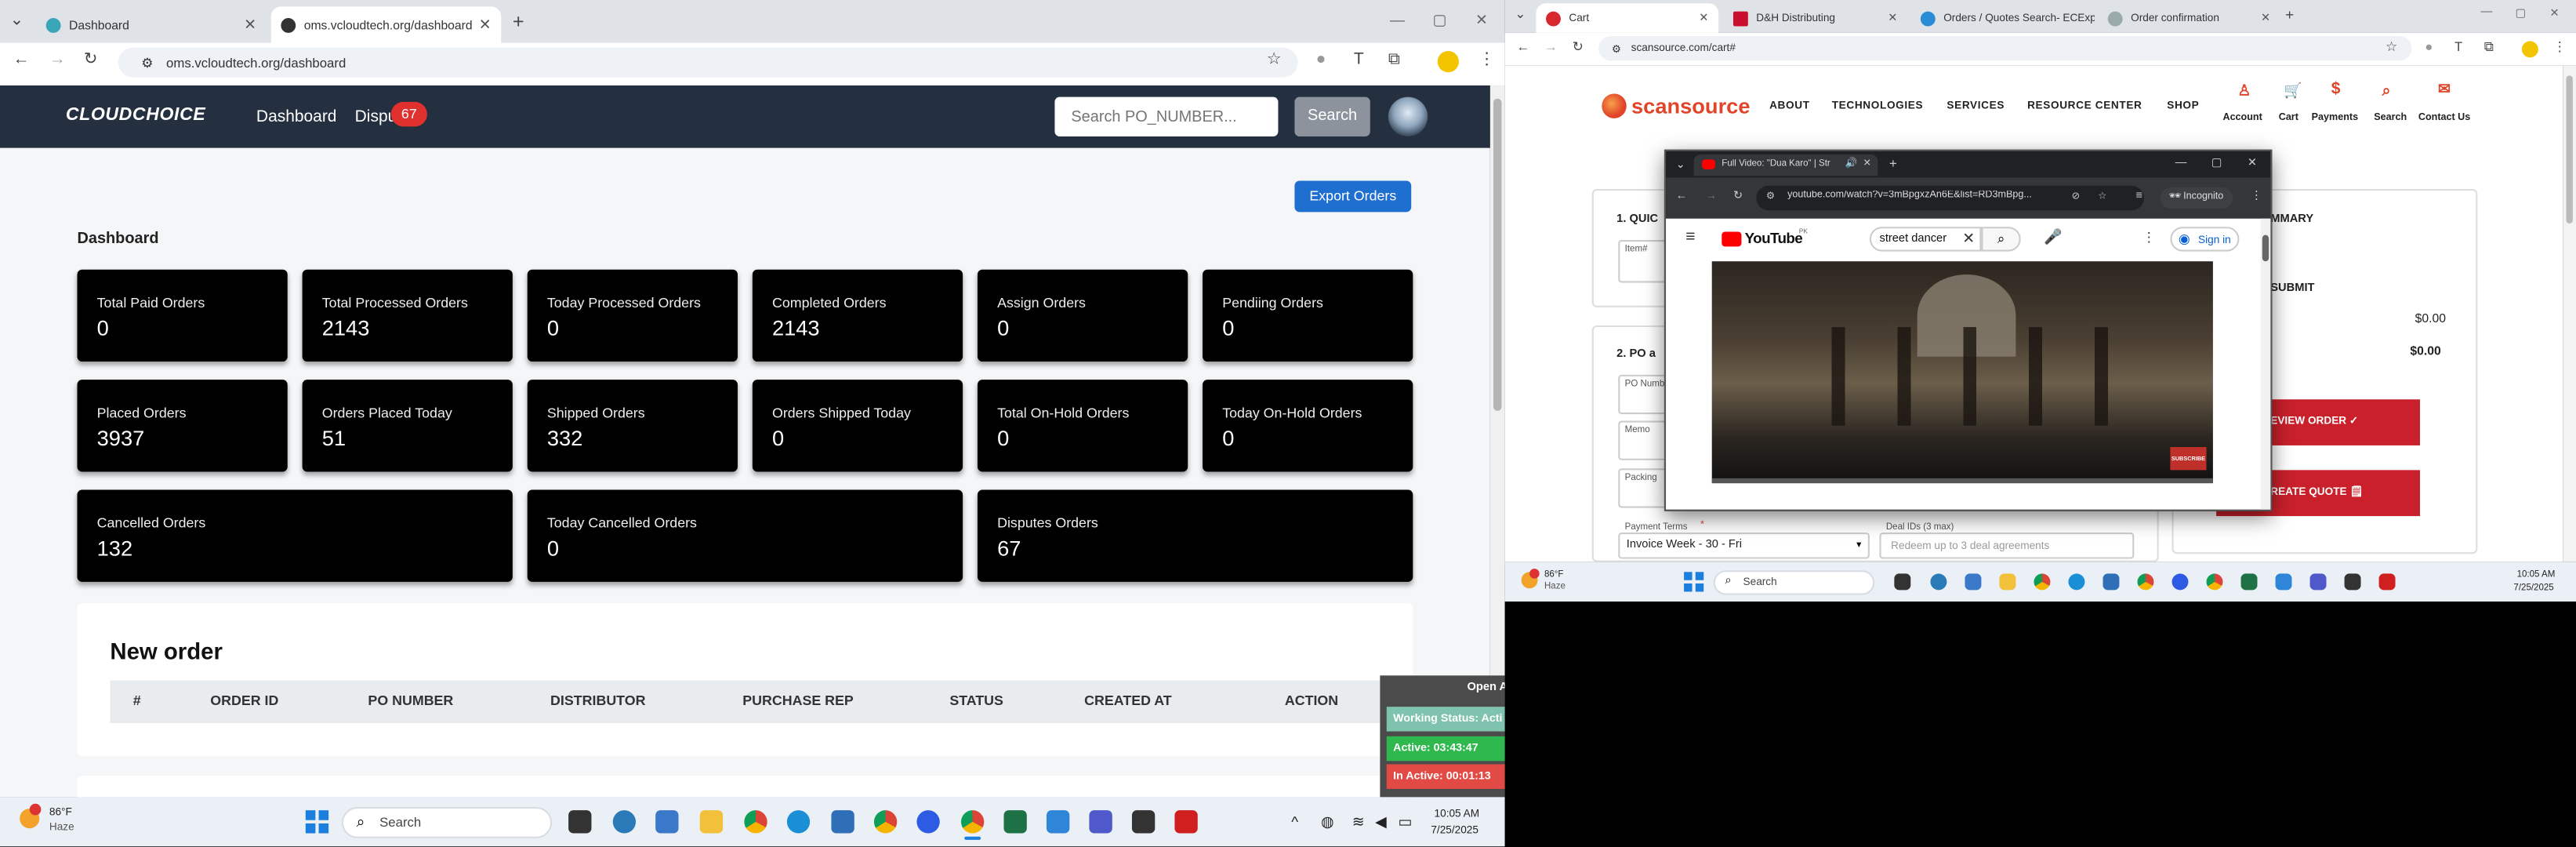 The width and height of the screenshot is (2576, 847). Describe the element at coordinates (2352, 582) in the screenshot. I see `right-notes-icon` at that location.